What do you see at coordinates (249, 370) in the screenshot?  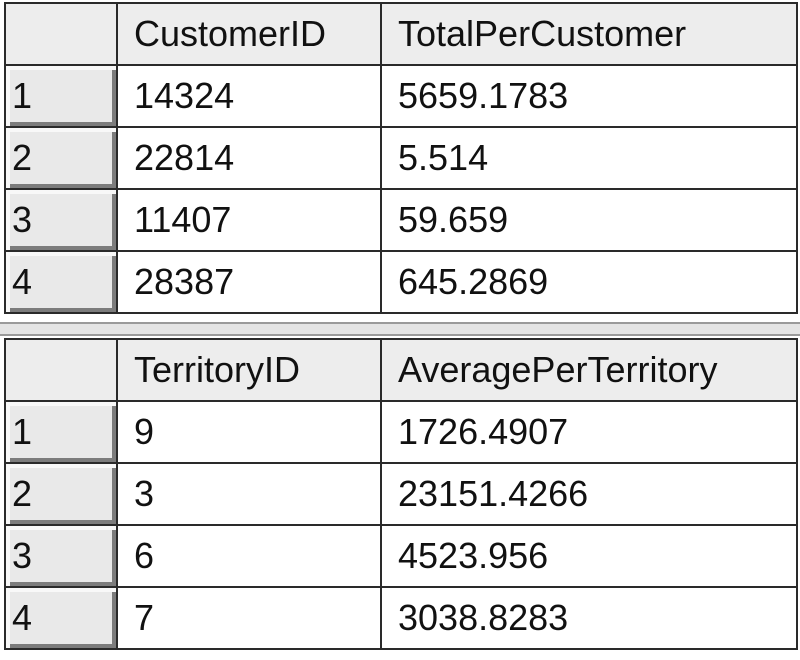 I see `column-header-territoryid: TerritoryID` at bounding box center [249, 370].